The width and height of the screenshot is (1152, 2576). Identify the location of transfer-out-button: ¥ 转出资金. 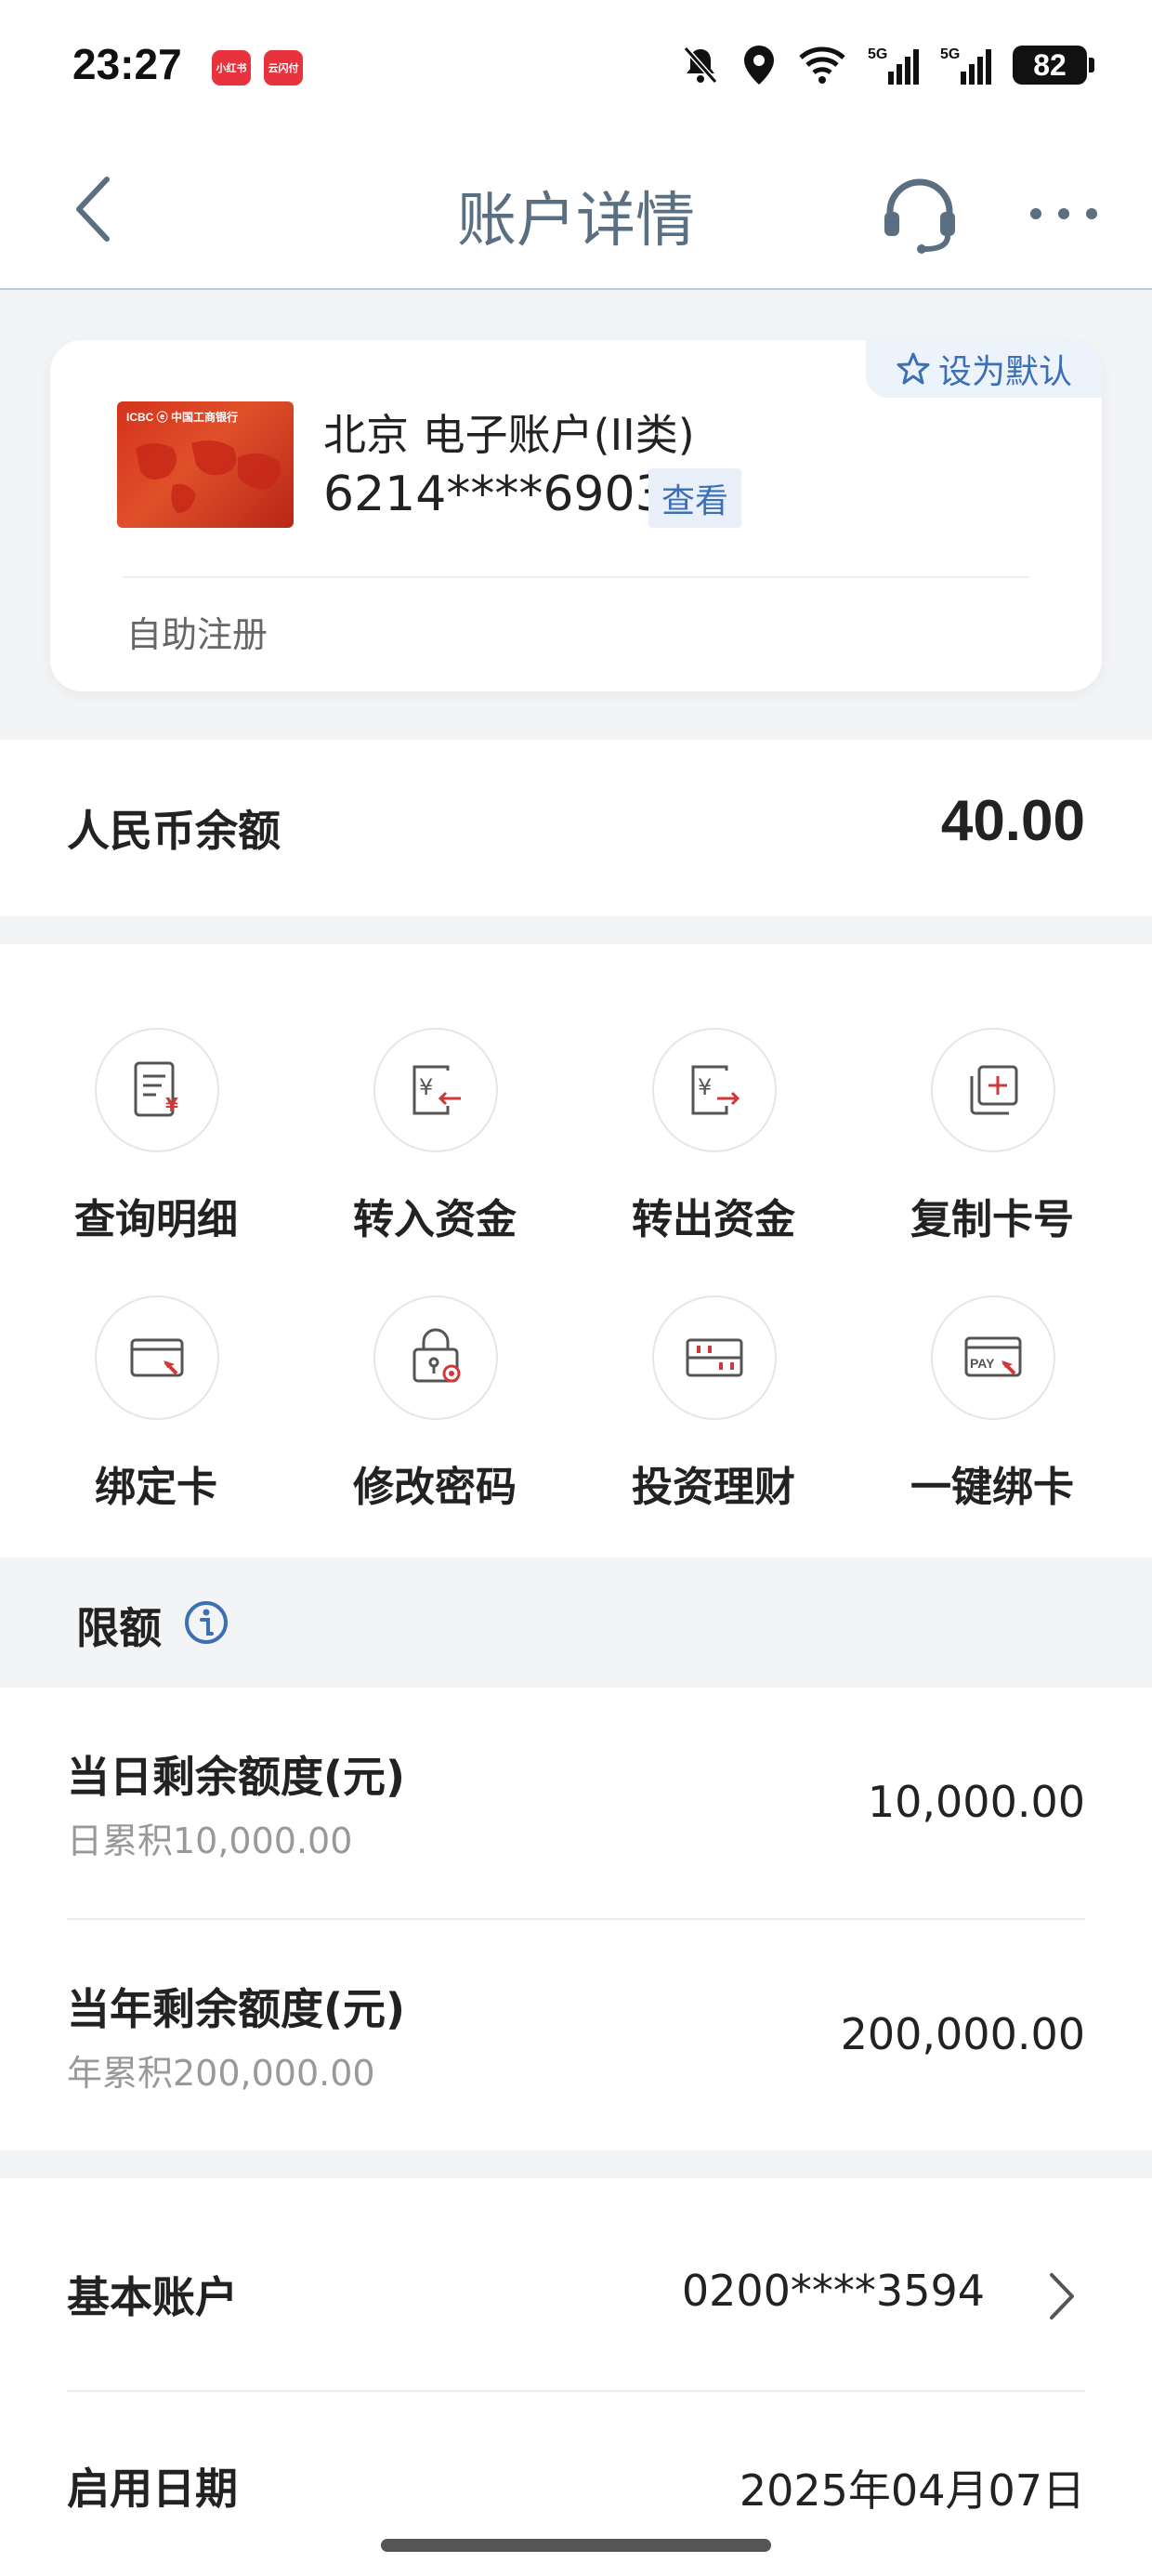
(713, 1103).